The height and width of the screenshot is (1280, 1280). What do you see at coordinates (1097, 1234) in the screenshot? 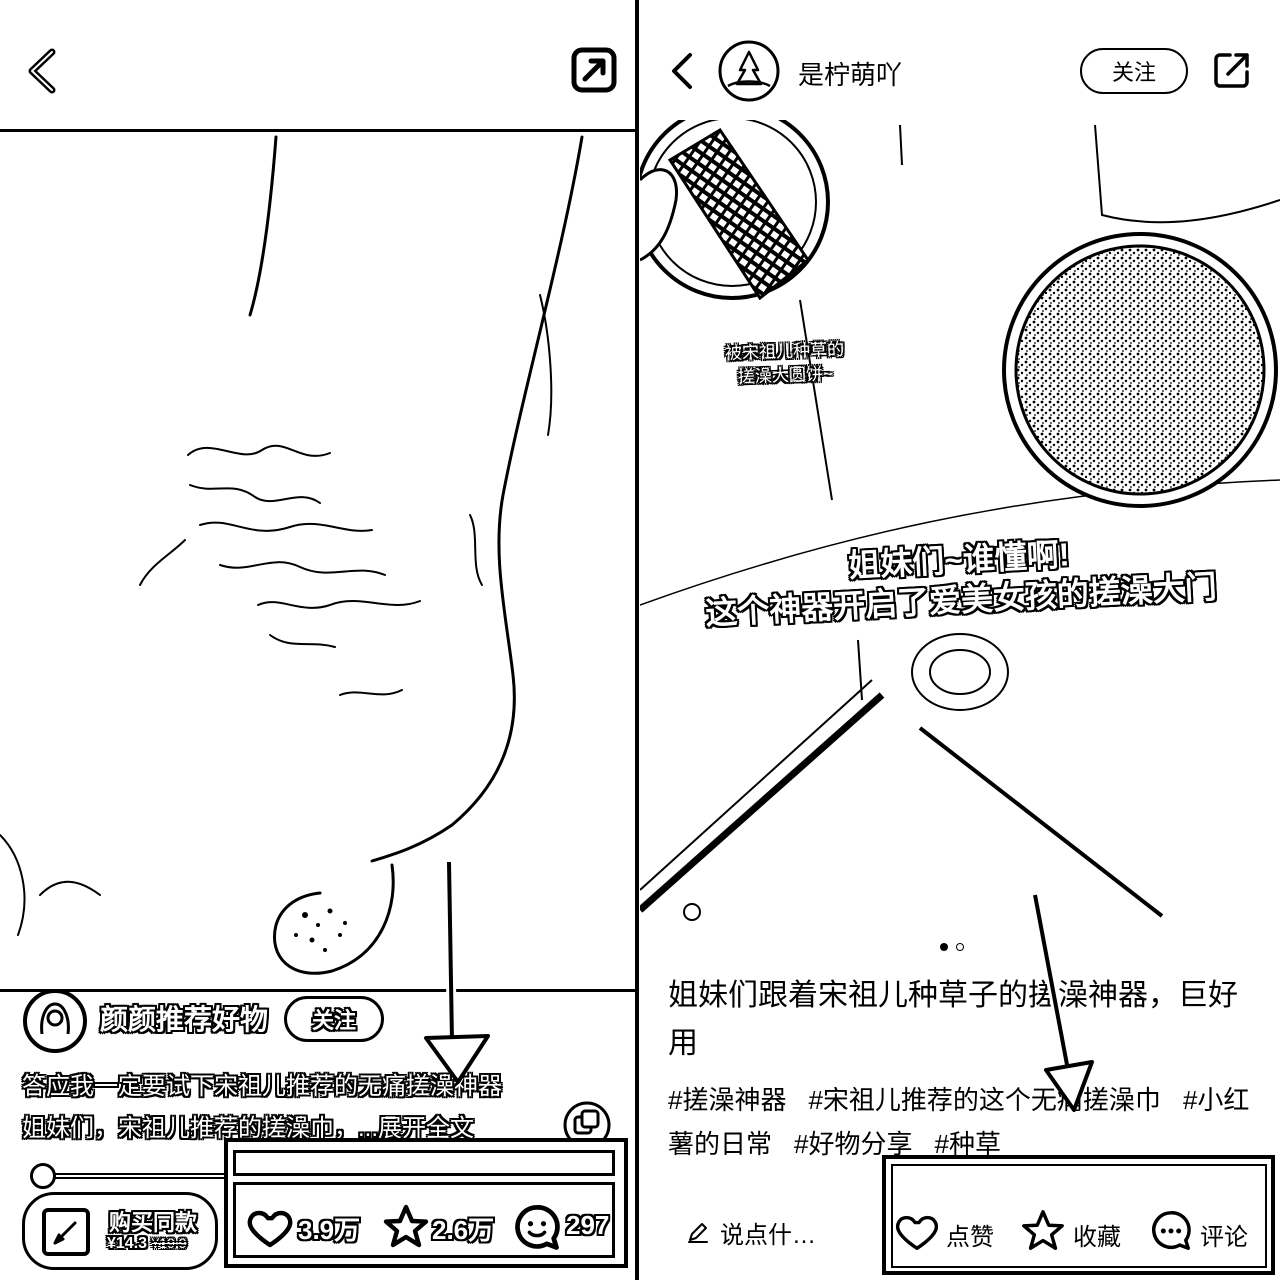
I see `favorite-label: 收藏` at bounding box center [1097, 1234].